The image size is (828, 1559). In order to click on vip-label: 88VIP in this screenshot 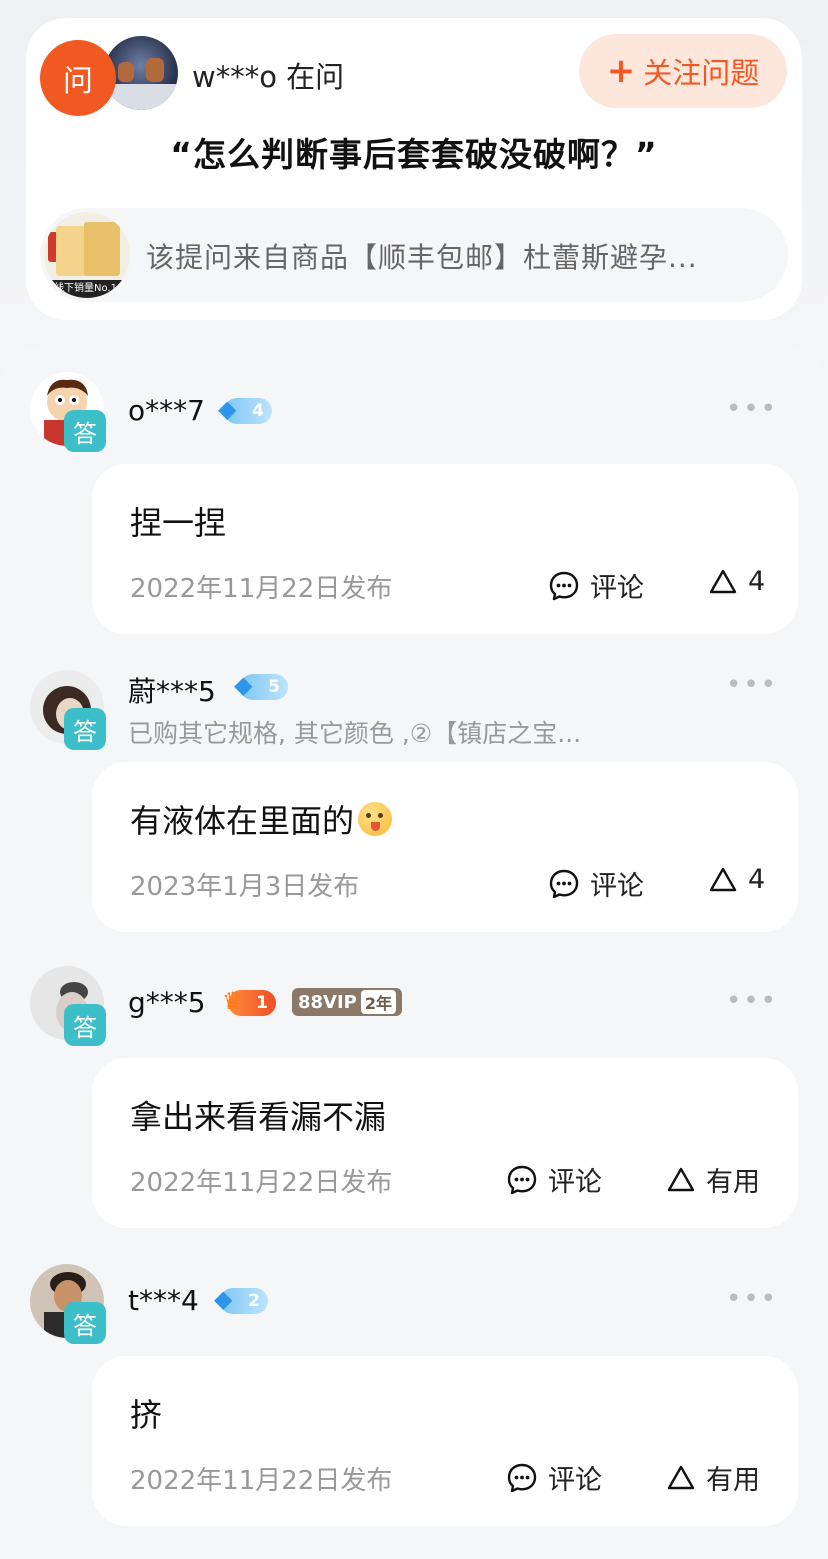, I will do `click(327, 1002)`.